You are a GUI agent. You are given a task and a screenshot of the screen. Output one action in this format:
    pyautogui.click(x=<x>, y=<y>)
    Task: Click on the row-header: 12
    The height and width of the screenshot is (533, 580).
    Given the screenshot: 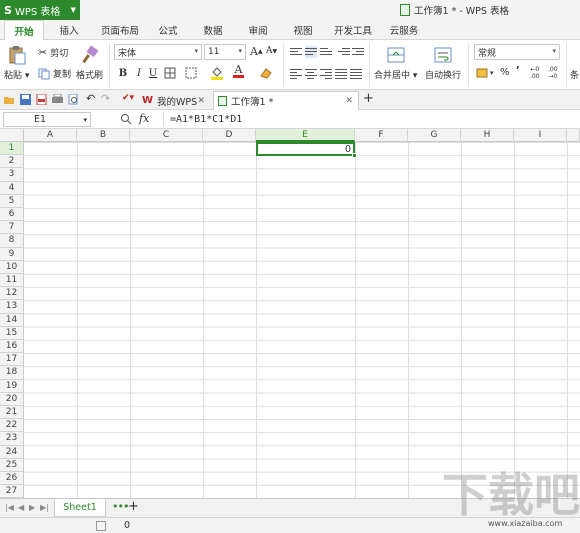 What is the action you would take?
    pyautogui.click(x=12, y=294)
    